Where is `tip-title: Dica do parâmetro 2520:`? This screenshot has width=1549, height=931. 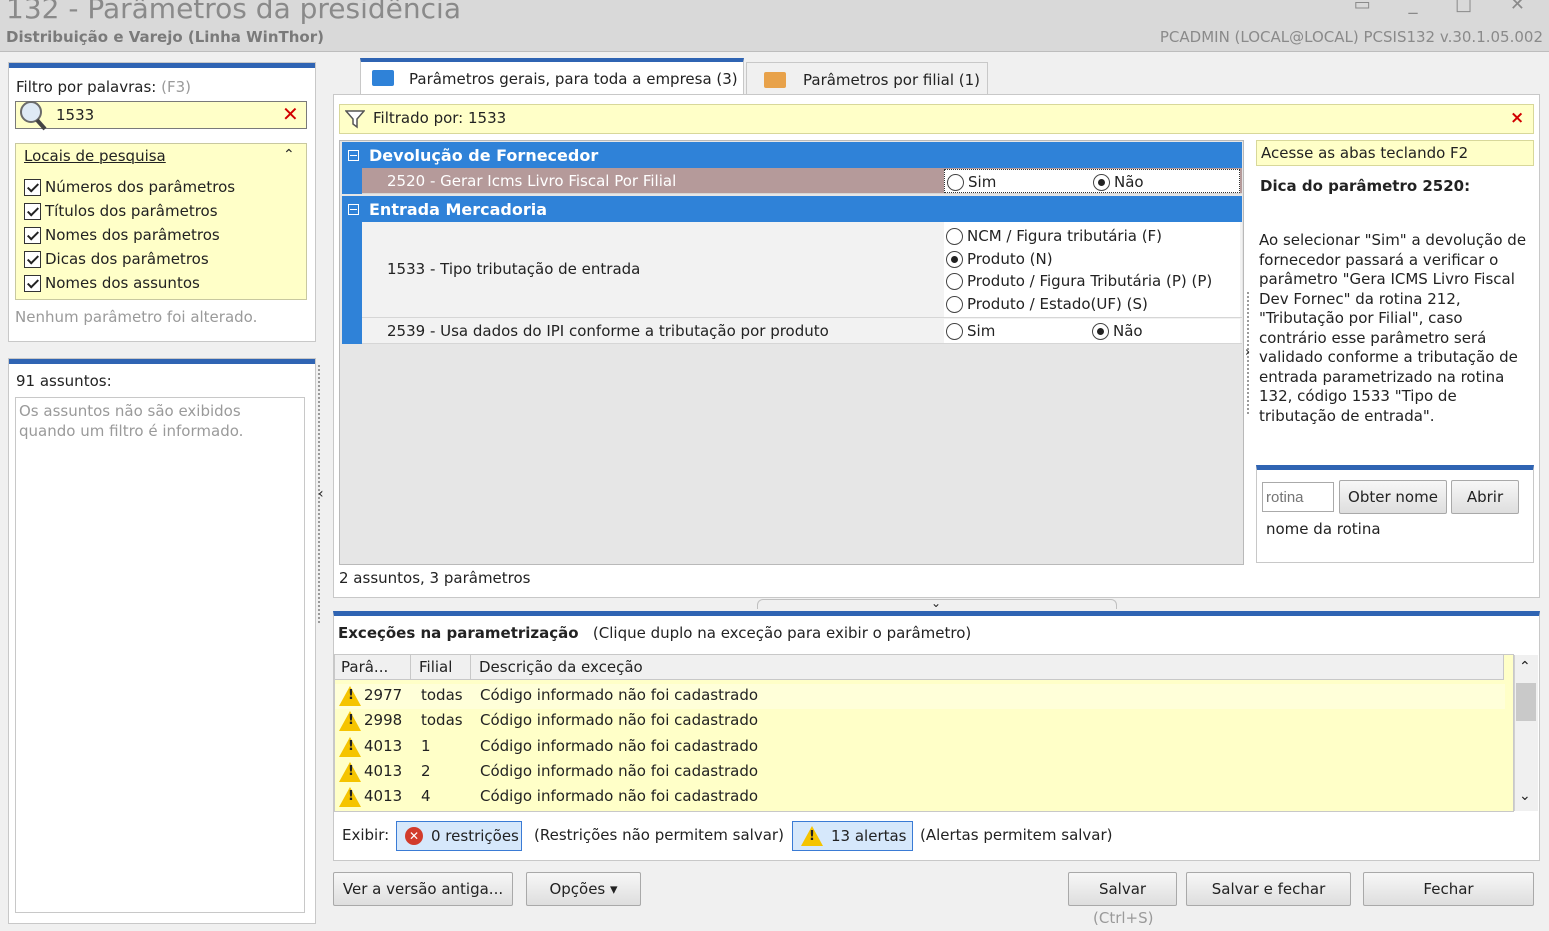
tip-title: Dica do parâmetro 2520: is located at coordinates (1365, 186).